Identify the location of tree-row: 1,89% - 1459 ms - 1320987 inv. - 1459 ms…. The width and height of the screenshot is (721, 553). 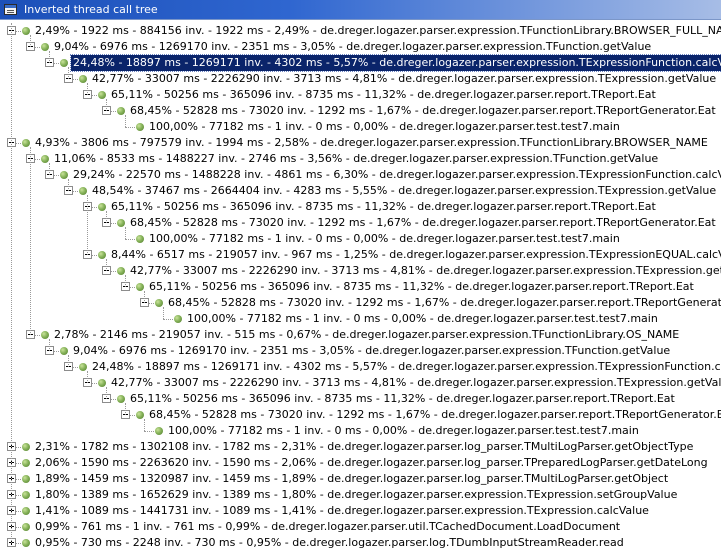
(360, 479).